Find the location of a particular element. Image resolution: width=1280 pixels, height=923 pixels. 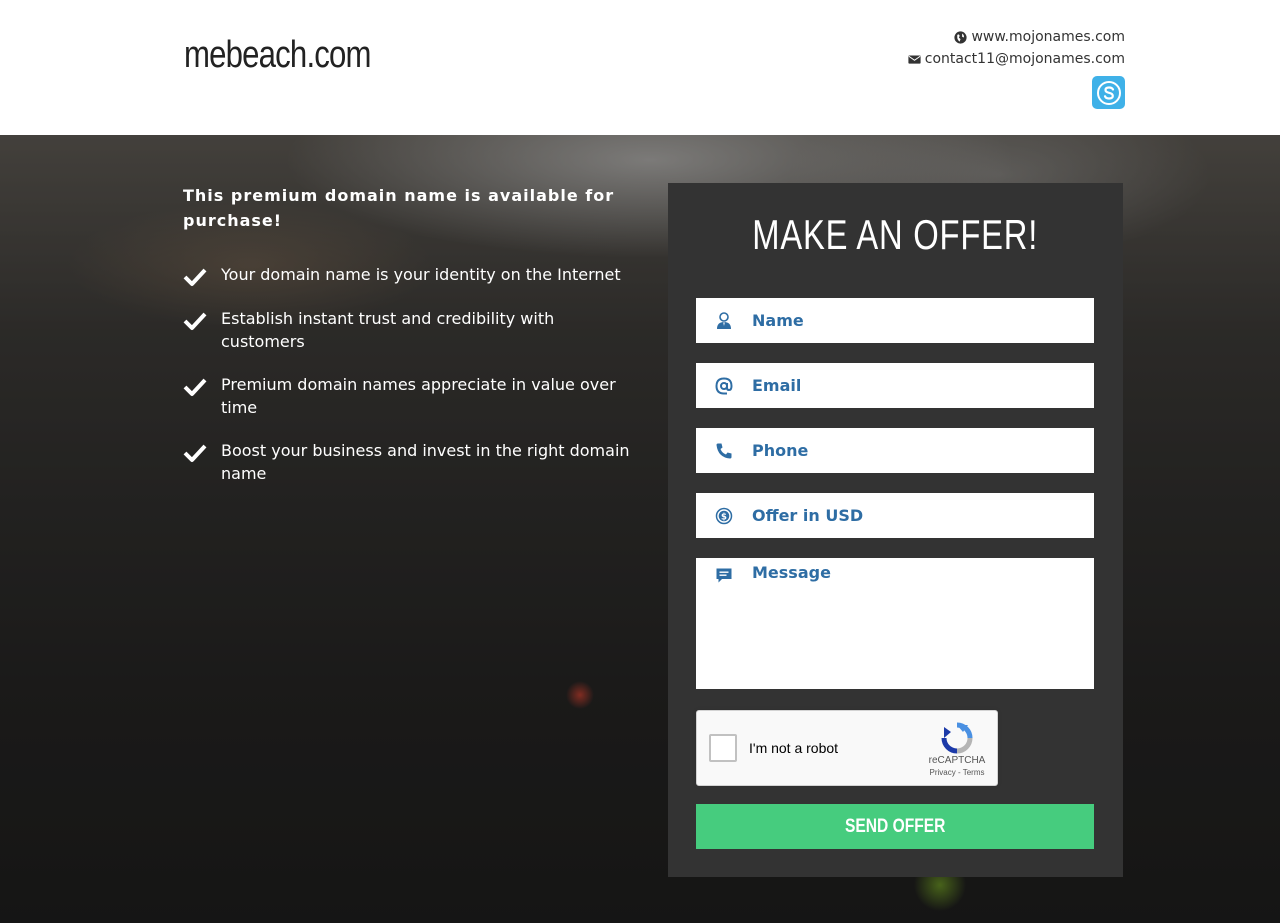

email-line: contact11@mojonames.com is located at coordinates (1016, 59).